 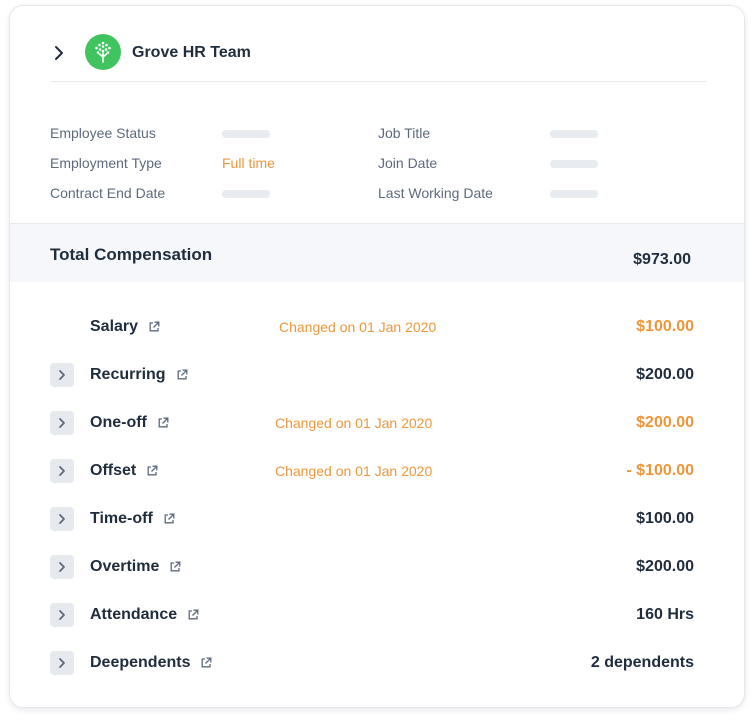 What do you see at coordinates (372, 615) in the screenshot?
I see `compensation-row: Attendance 160 Hrs` at bounding box center [372, 615].